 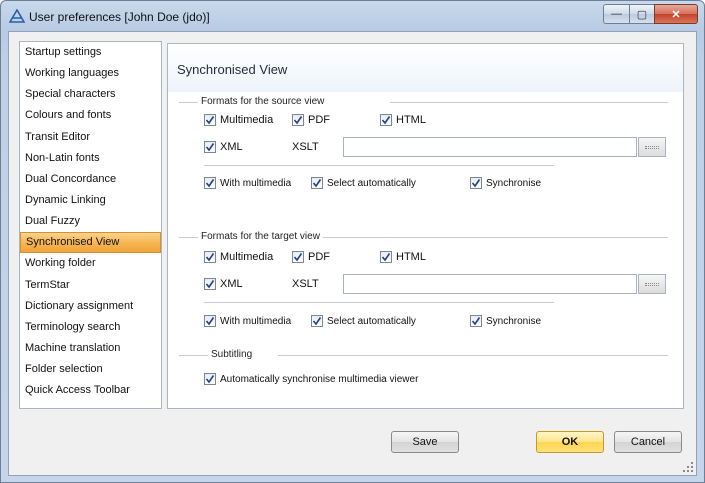 What do you see at coordinates (90, 306) in the screenshot?
I see `nav-item-dictionary-assignment: Dictionary assignment` at bounding box center [90, 306].